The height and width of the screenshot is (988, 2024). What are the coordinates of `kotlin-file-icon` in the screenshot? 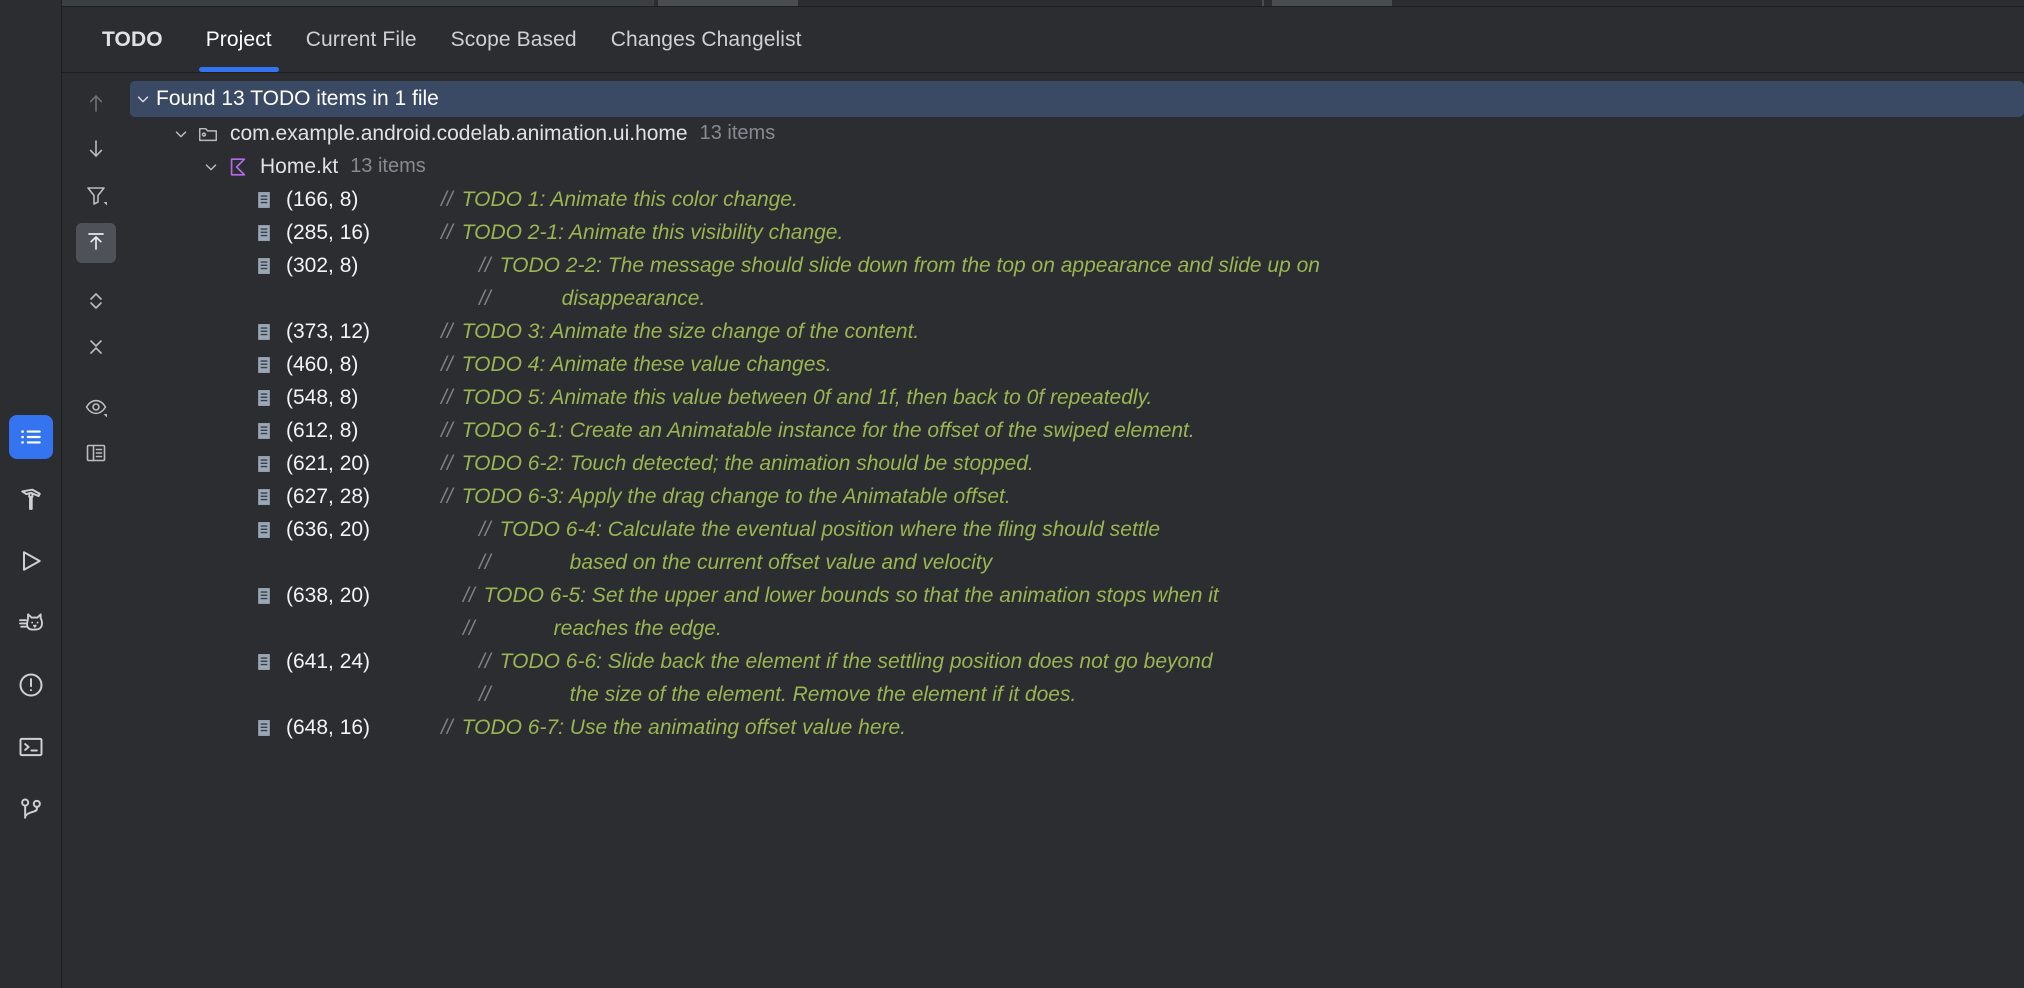 It's located at (238, 167).